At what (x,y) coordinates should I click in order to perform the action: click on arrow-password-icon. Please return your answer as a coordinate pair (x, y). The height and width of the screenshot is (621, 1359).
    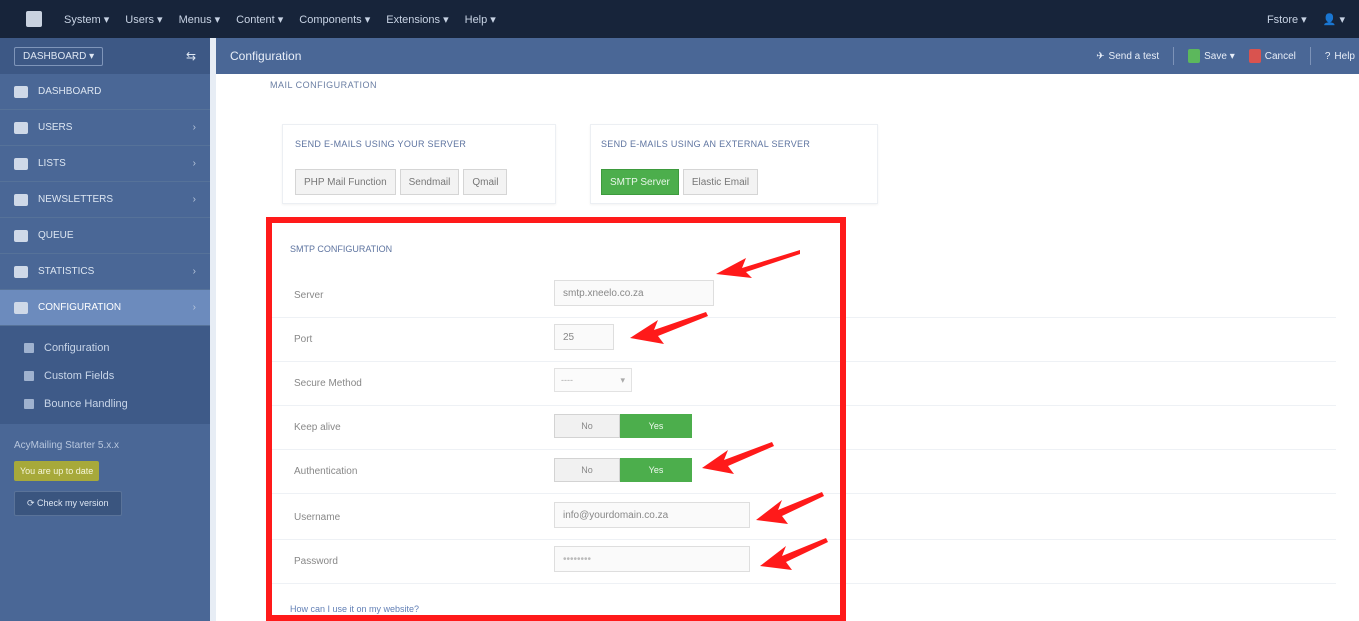
    Looking at the image, I should click on (794, 554).